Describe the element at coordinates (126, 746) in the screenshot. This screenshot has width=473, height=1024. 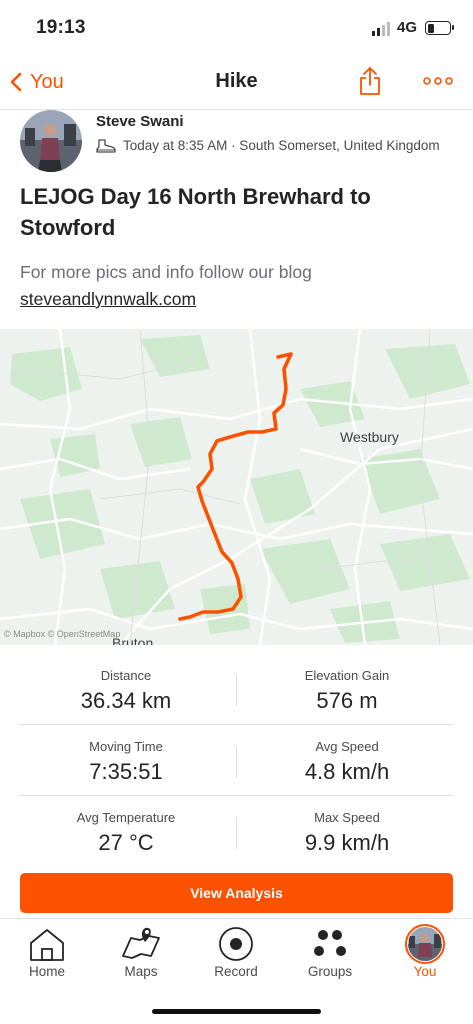
I see `stat-label: Moving Time` at that location.